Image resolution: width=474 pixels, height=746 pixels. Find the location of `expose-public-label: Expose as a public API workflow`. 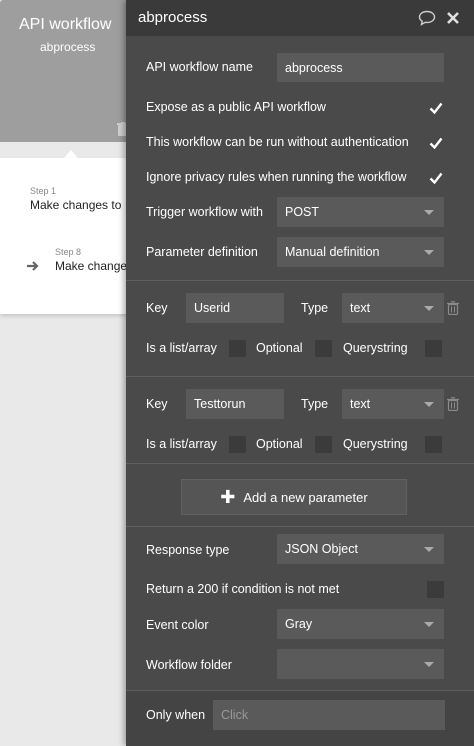

expose-public-label: Expose as a public API workflow is located at coordinates (236, 107).